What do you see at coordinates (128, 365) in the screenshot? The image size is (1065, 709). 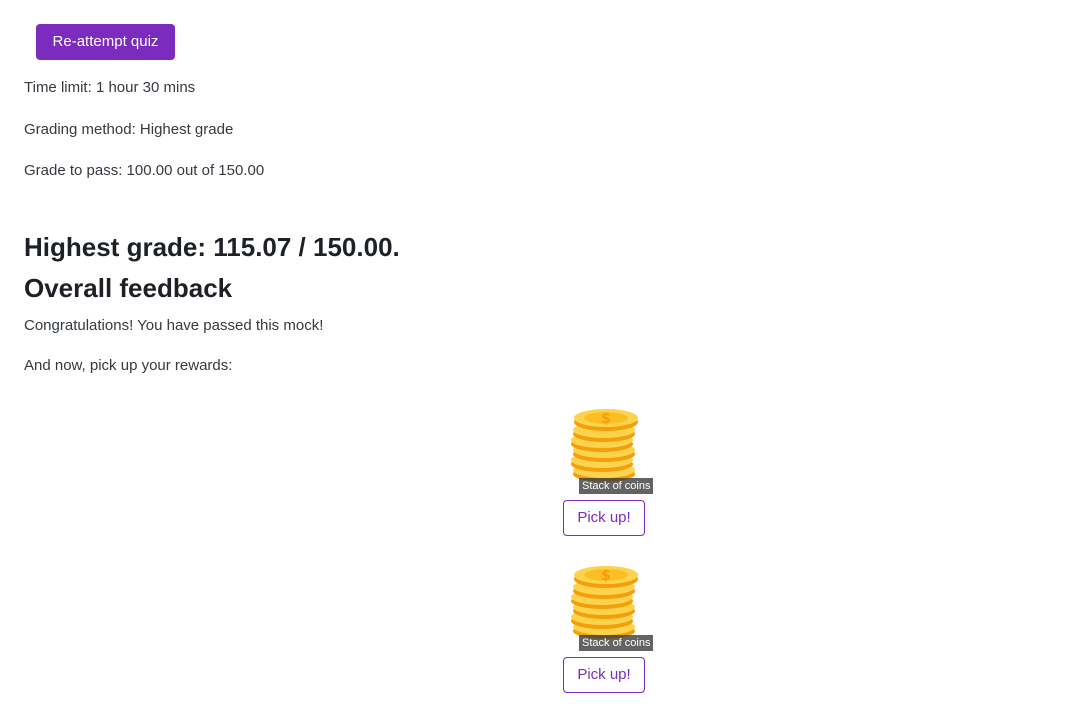 I see `rewards-prompt: And now, pick up your rewards:` at bounding box center [128, 365].